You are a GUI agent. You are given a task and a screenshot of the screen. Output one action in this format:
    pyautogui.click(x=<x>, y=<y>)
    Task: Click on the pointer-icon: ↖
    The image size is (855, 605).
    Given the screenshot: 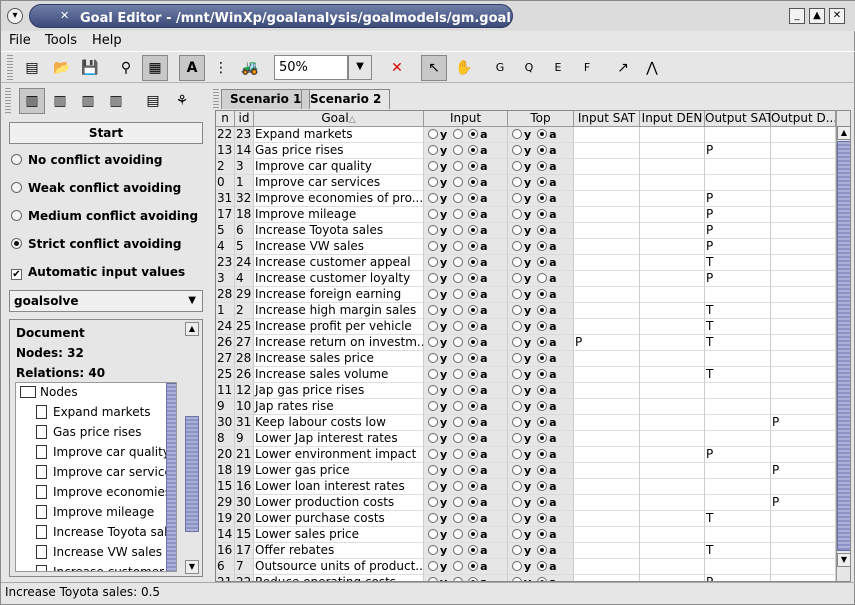 What is the action you would take?
    pyautogui.click(x=434, y=68)
    